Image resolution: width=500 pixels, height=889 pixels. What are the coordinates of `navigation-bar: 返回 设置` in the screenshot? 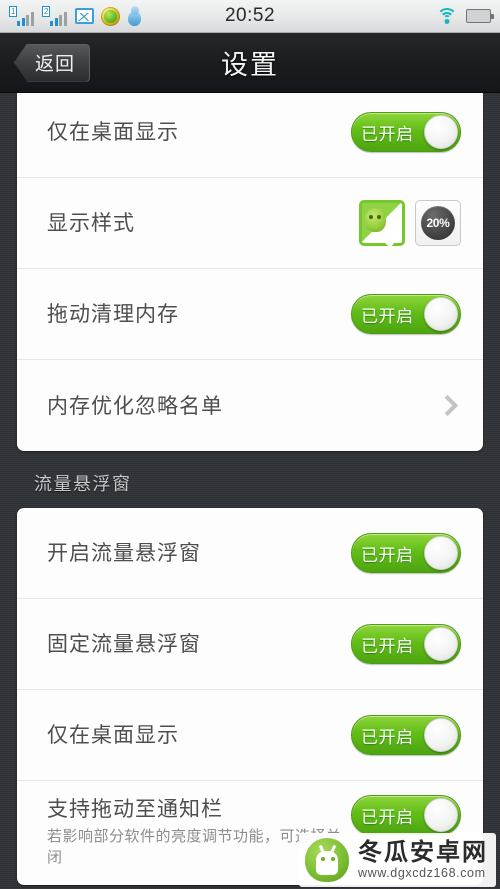 It's located at (250, 63).